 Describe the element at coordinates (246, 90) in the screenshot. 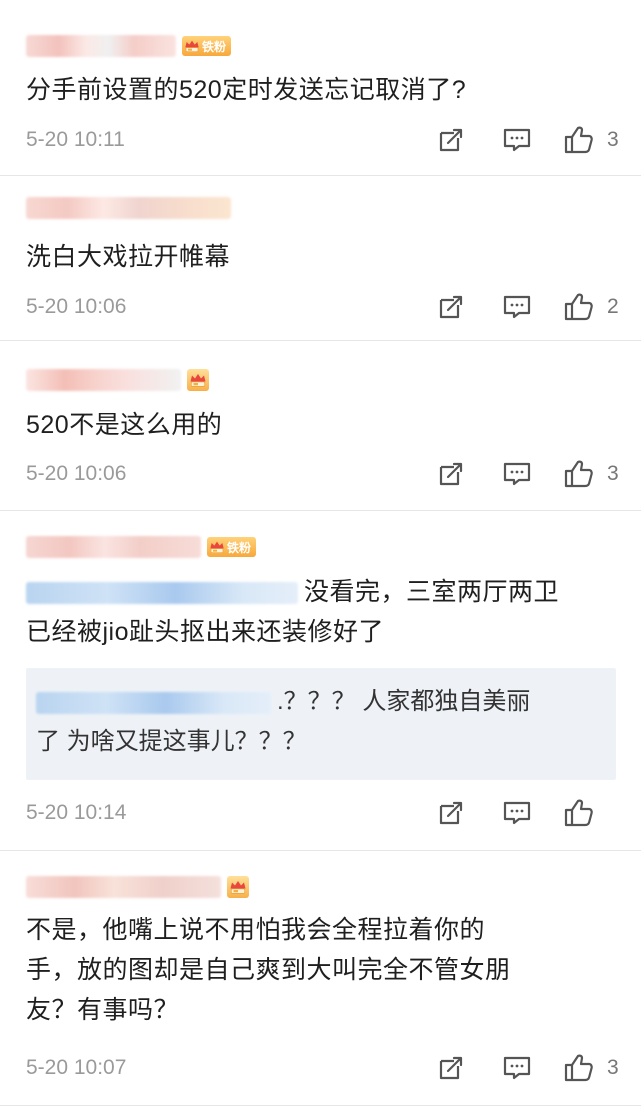

I see `comment-text: 分手前设置的520定时发送忘记取消了?` at that location.